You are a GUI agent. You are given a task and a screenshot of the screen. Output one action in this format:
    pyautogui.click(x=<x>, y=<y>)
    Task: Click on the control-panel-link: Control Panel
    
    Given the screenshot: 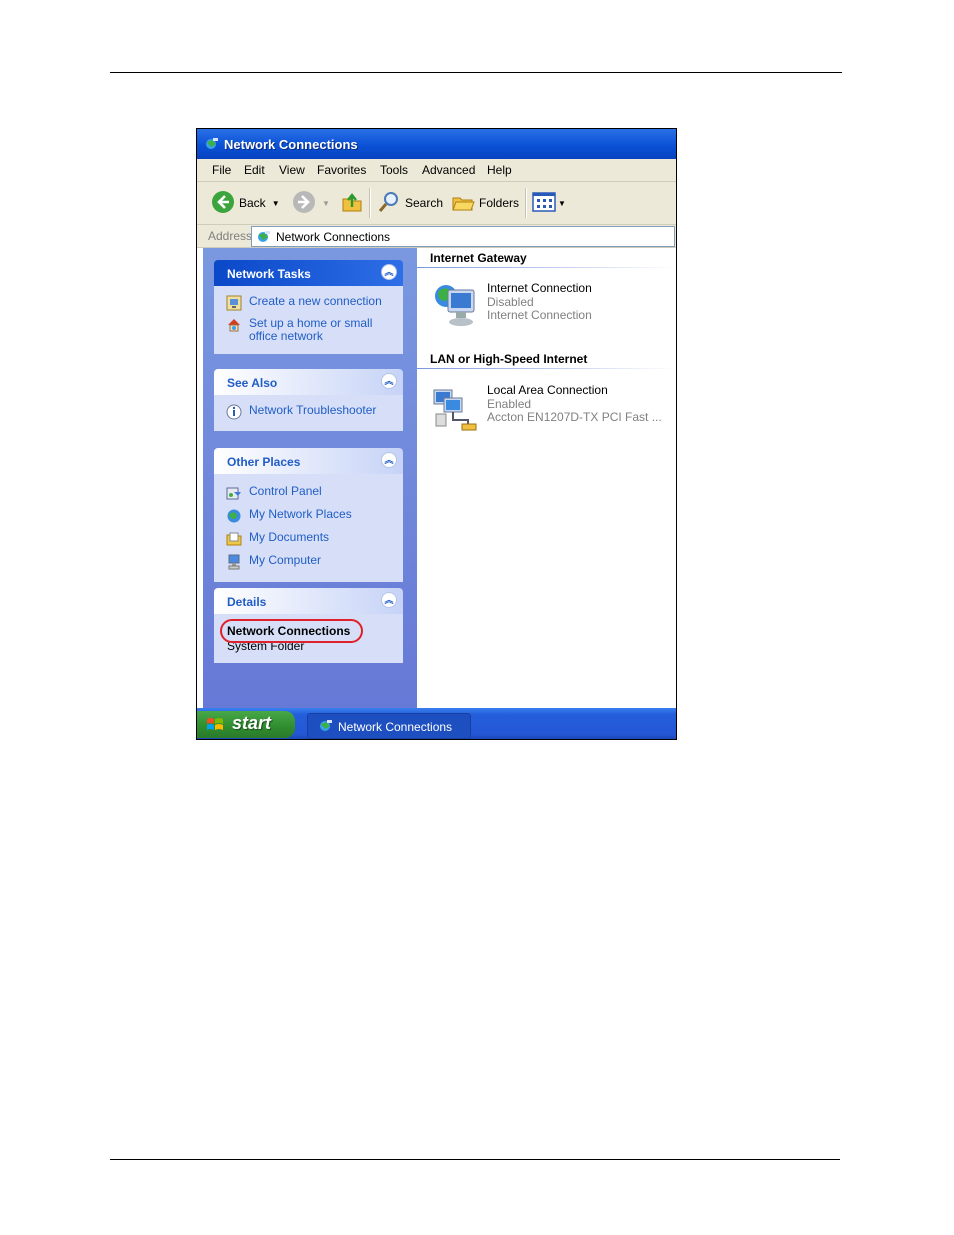 What is the action you would take?
    pyautogui.click(x=308, y=493)
    